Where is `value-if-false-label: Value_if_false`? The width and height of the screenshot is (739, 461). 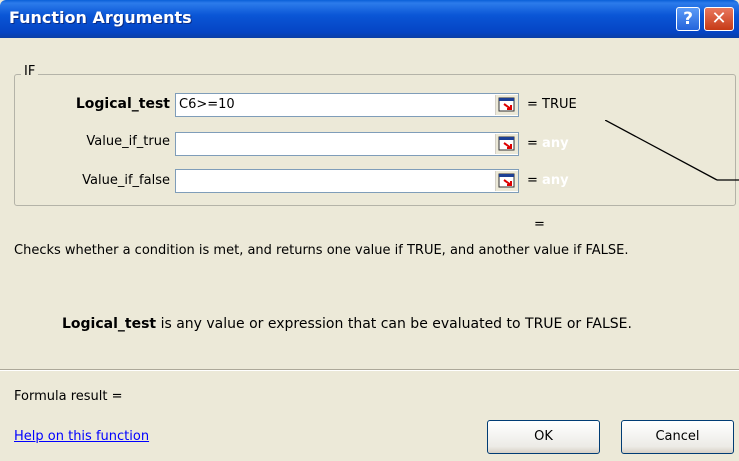 value-if-false-label: Value_if_false is located at coordinates (126, 180).